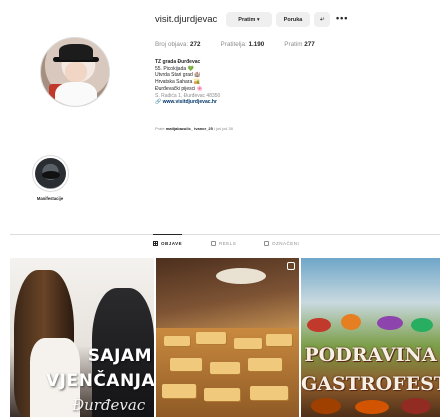  Describe the element at coordinates (299, 44) in the screenshot. I see `stat-following: Pratim 277` at that location.